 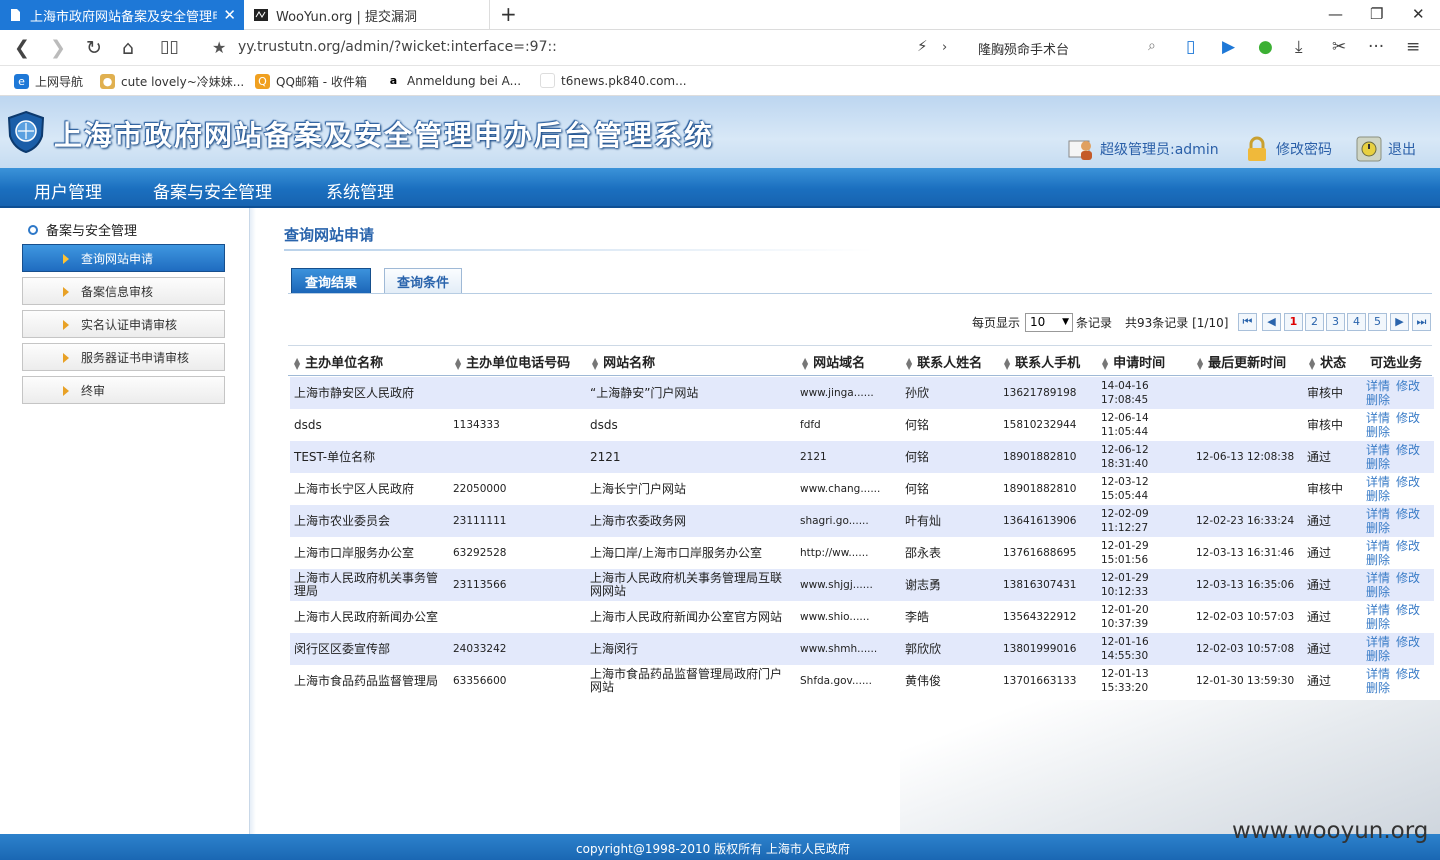 I want to click on page-3-button: 3, so click(x=1335, y=322).